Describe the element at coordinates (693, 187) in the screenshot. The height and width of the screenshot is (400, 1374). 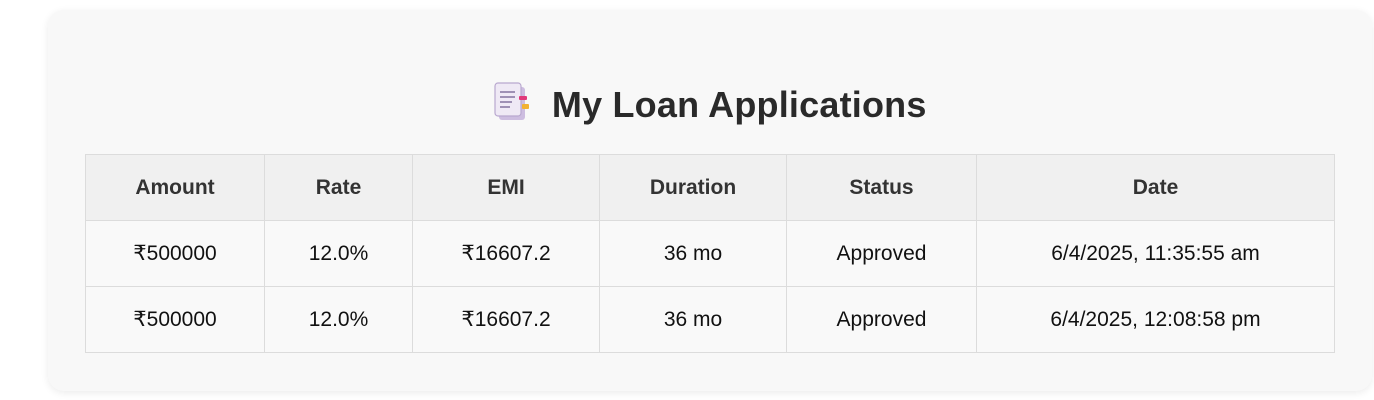
I see `column-header-duration: Duration` at that location.